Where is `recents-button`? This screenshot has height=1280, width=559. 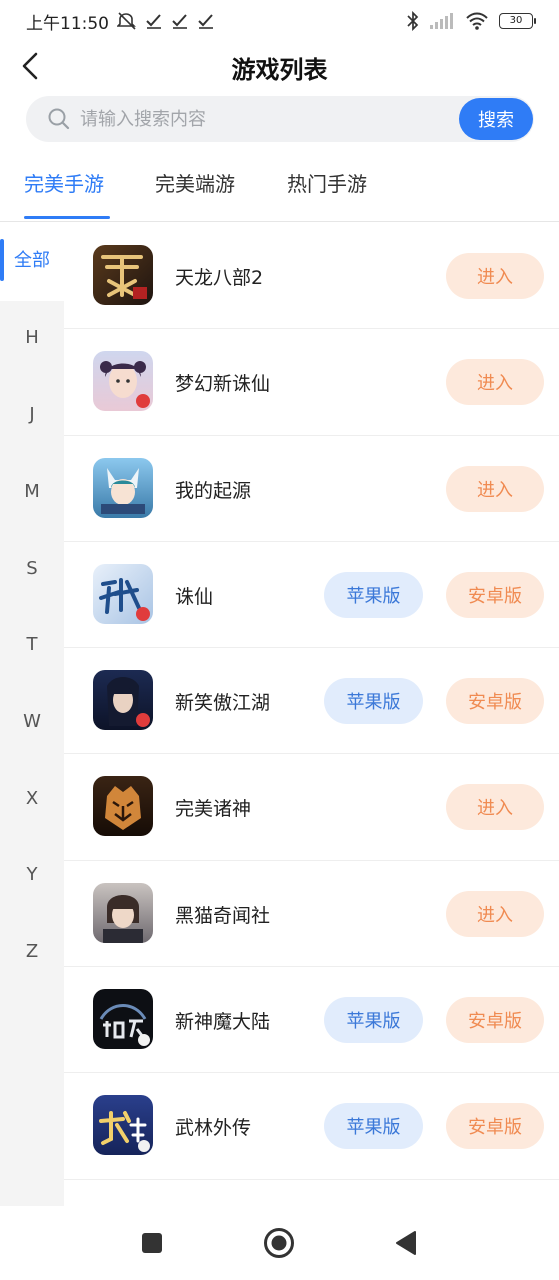
recents-button is located at coordinates (152, 1243).